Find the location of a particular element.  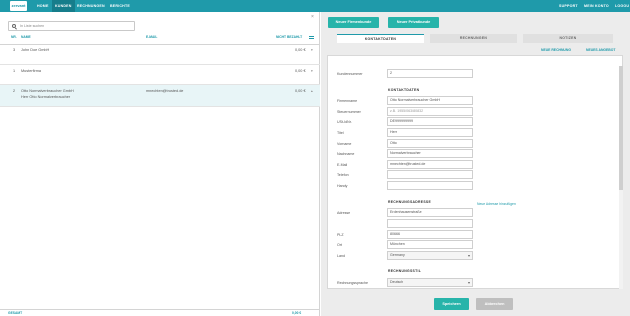

address-label: Adresse is located at coordinates (344, 213).